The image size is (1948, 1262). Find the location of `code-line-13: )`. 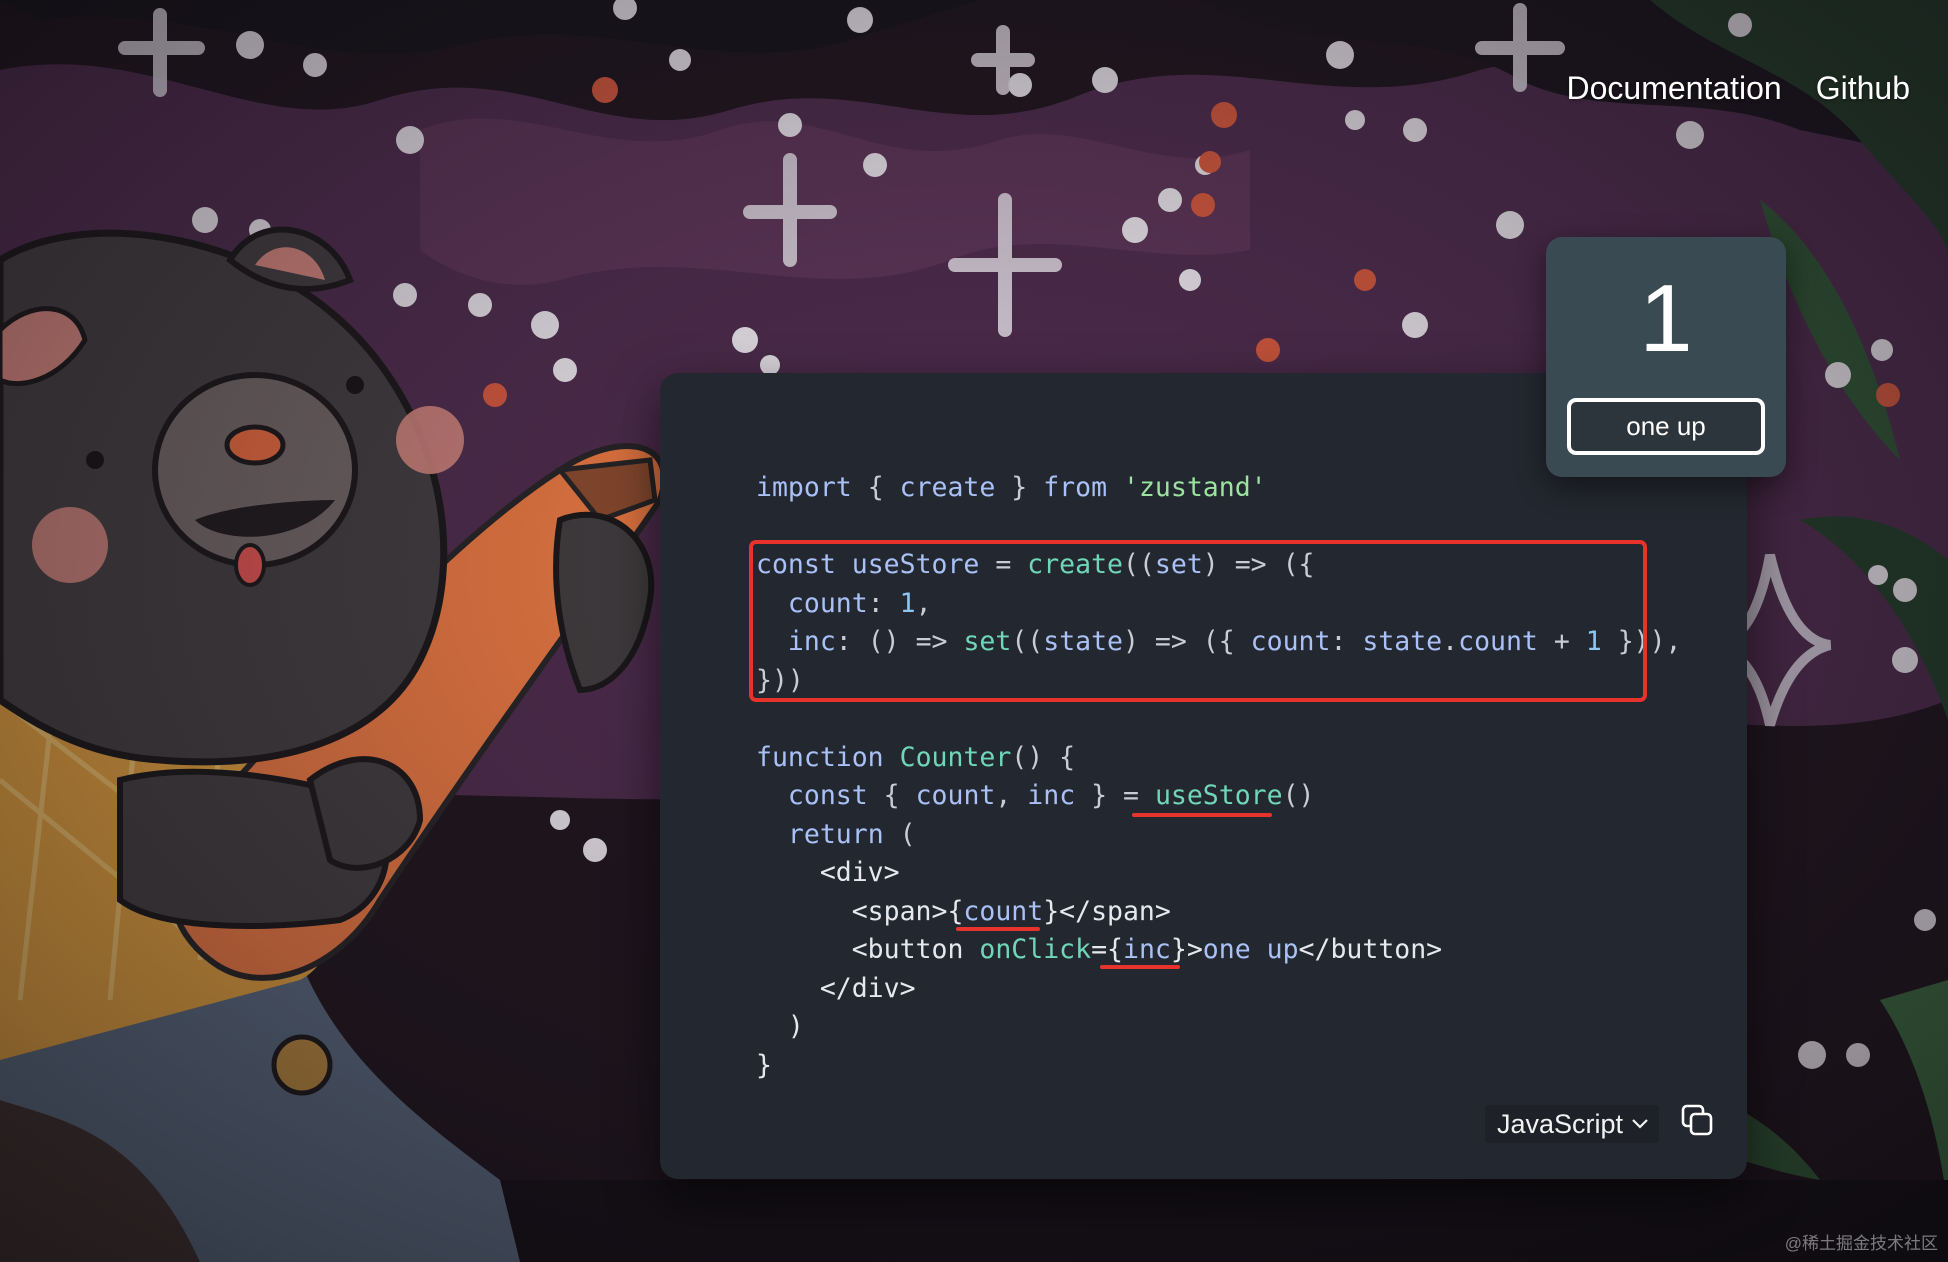

code-line-13: ) is located at coordinates (780, 1026).